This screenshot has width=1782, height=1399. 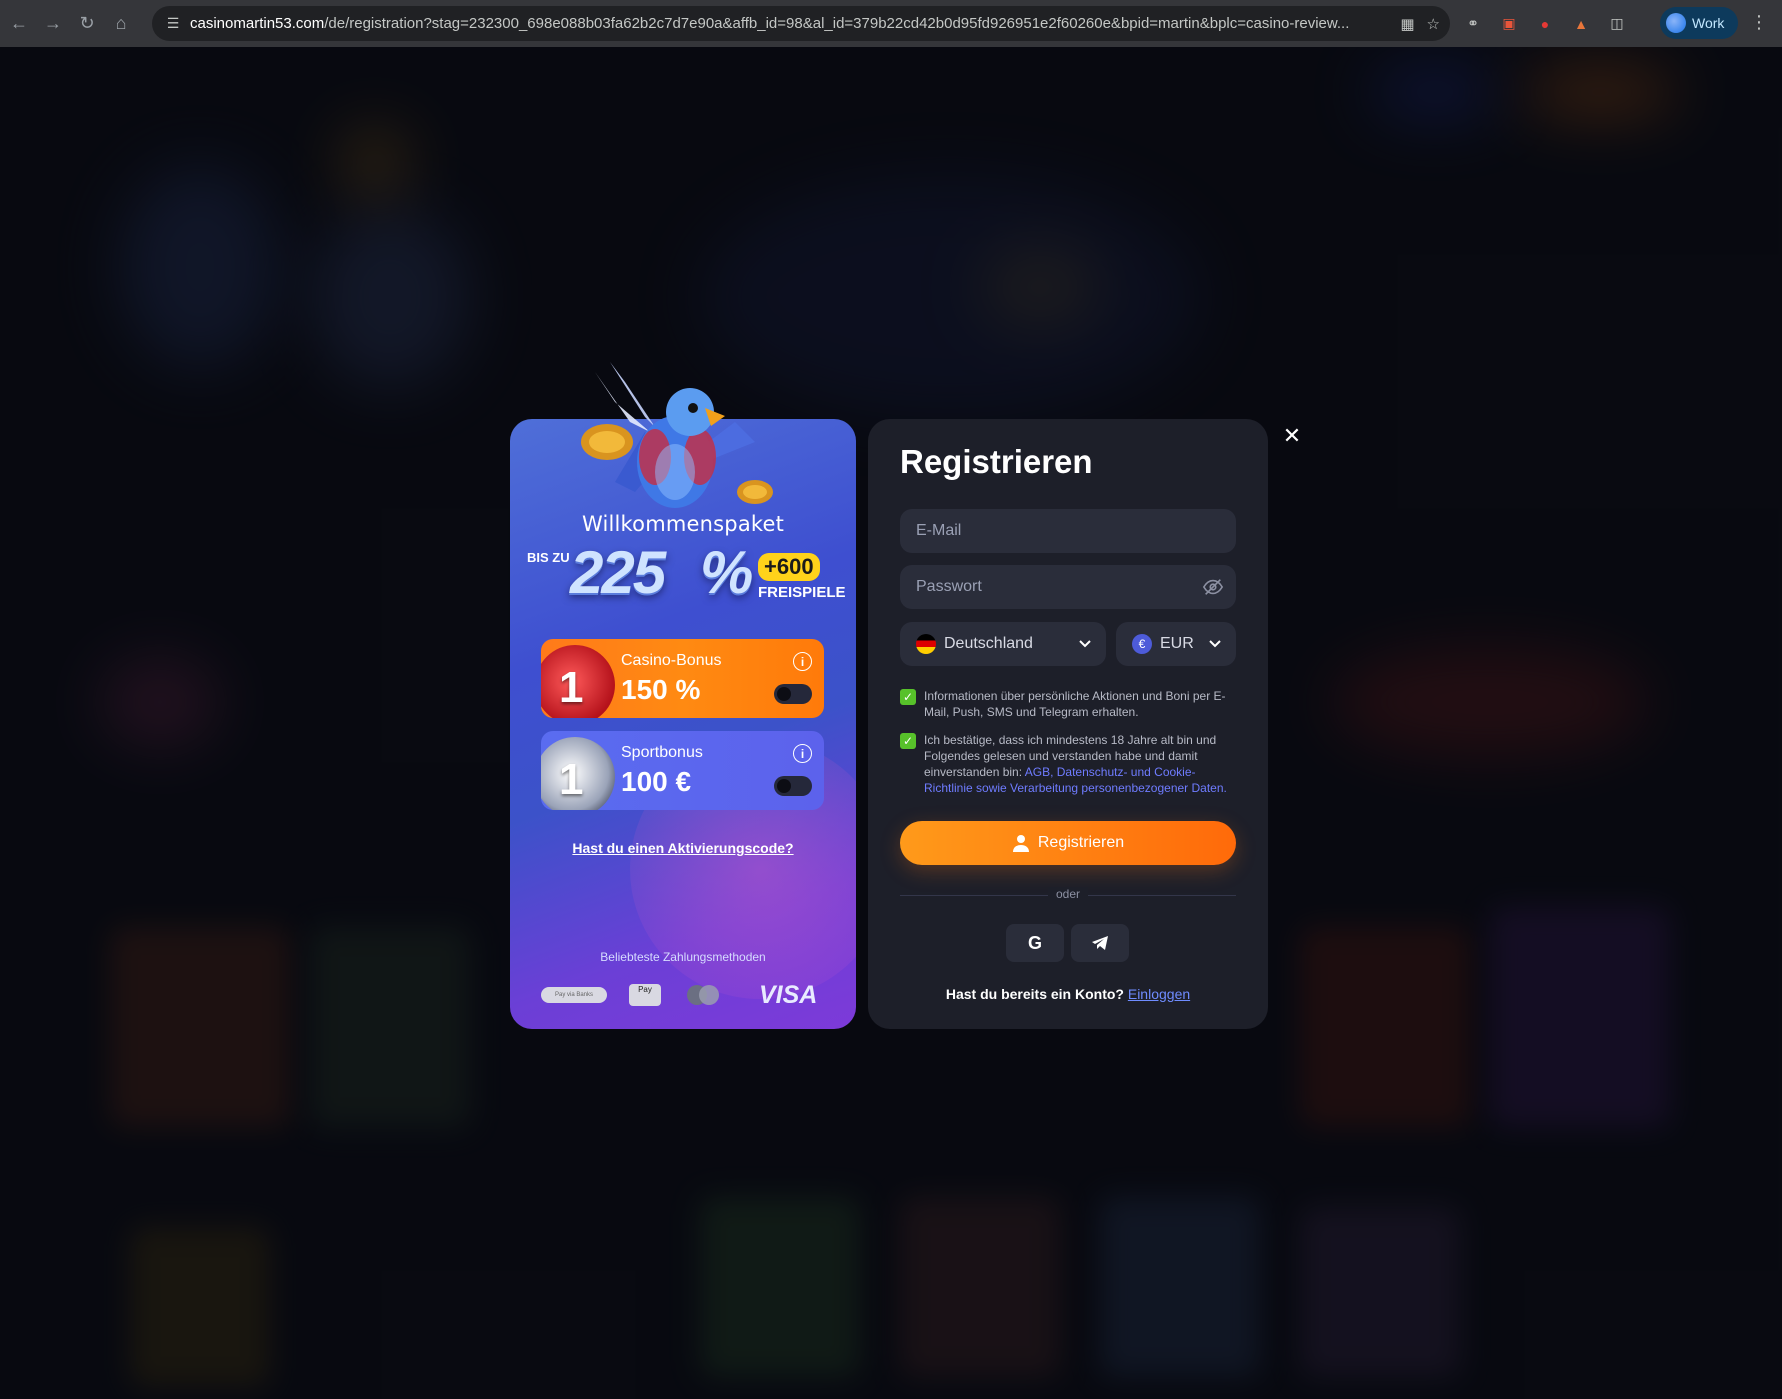 I want to click on password-input, so click(x=1051, y=587).